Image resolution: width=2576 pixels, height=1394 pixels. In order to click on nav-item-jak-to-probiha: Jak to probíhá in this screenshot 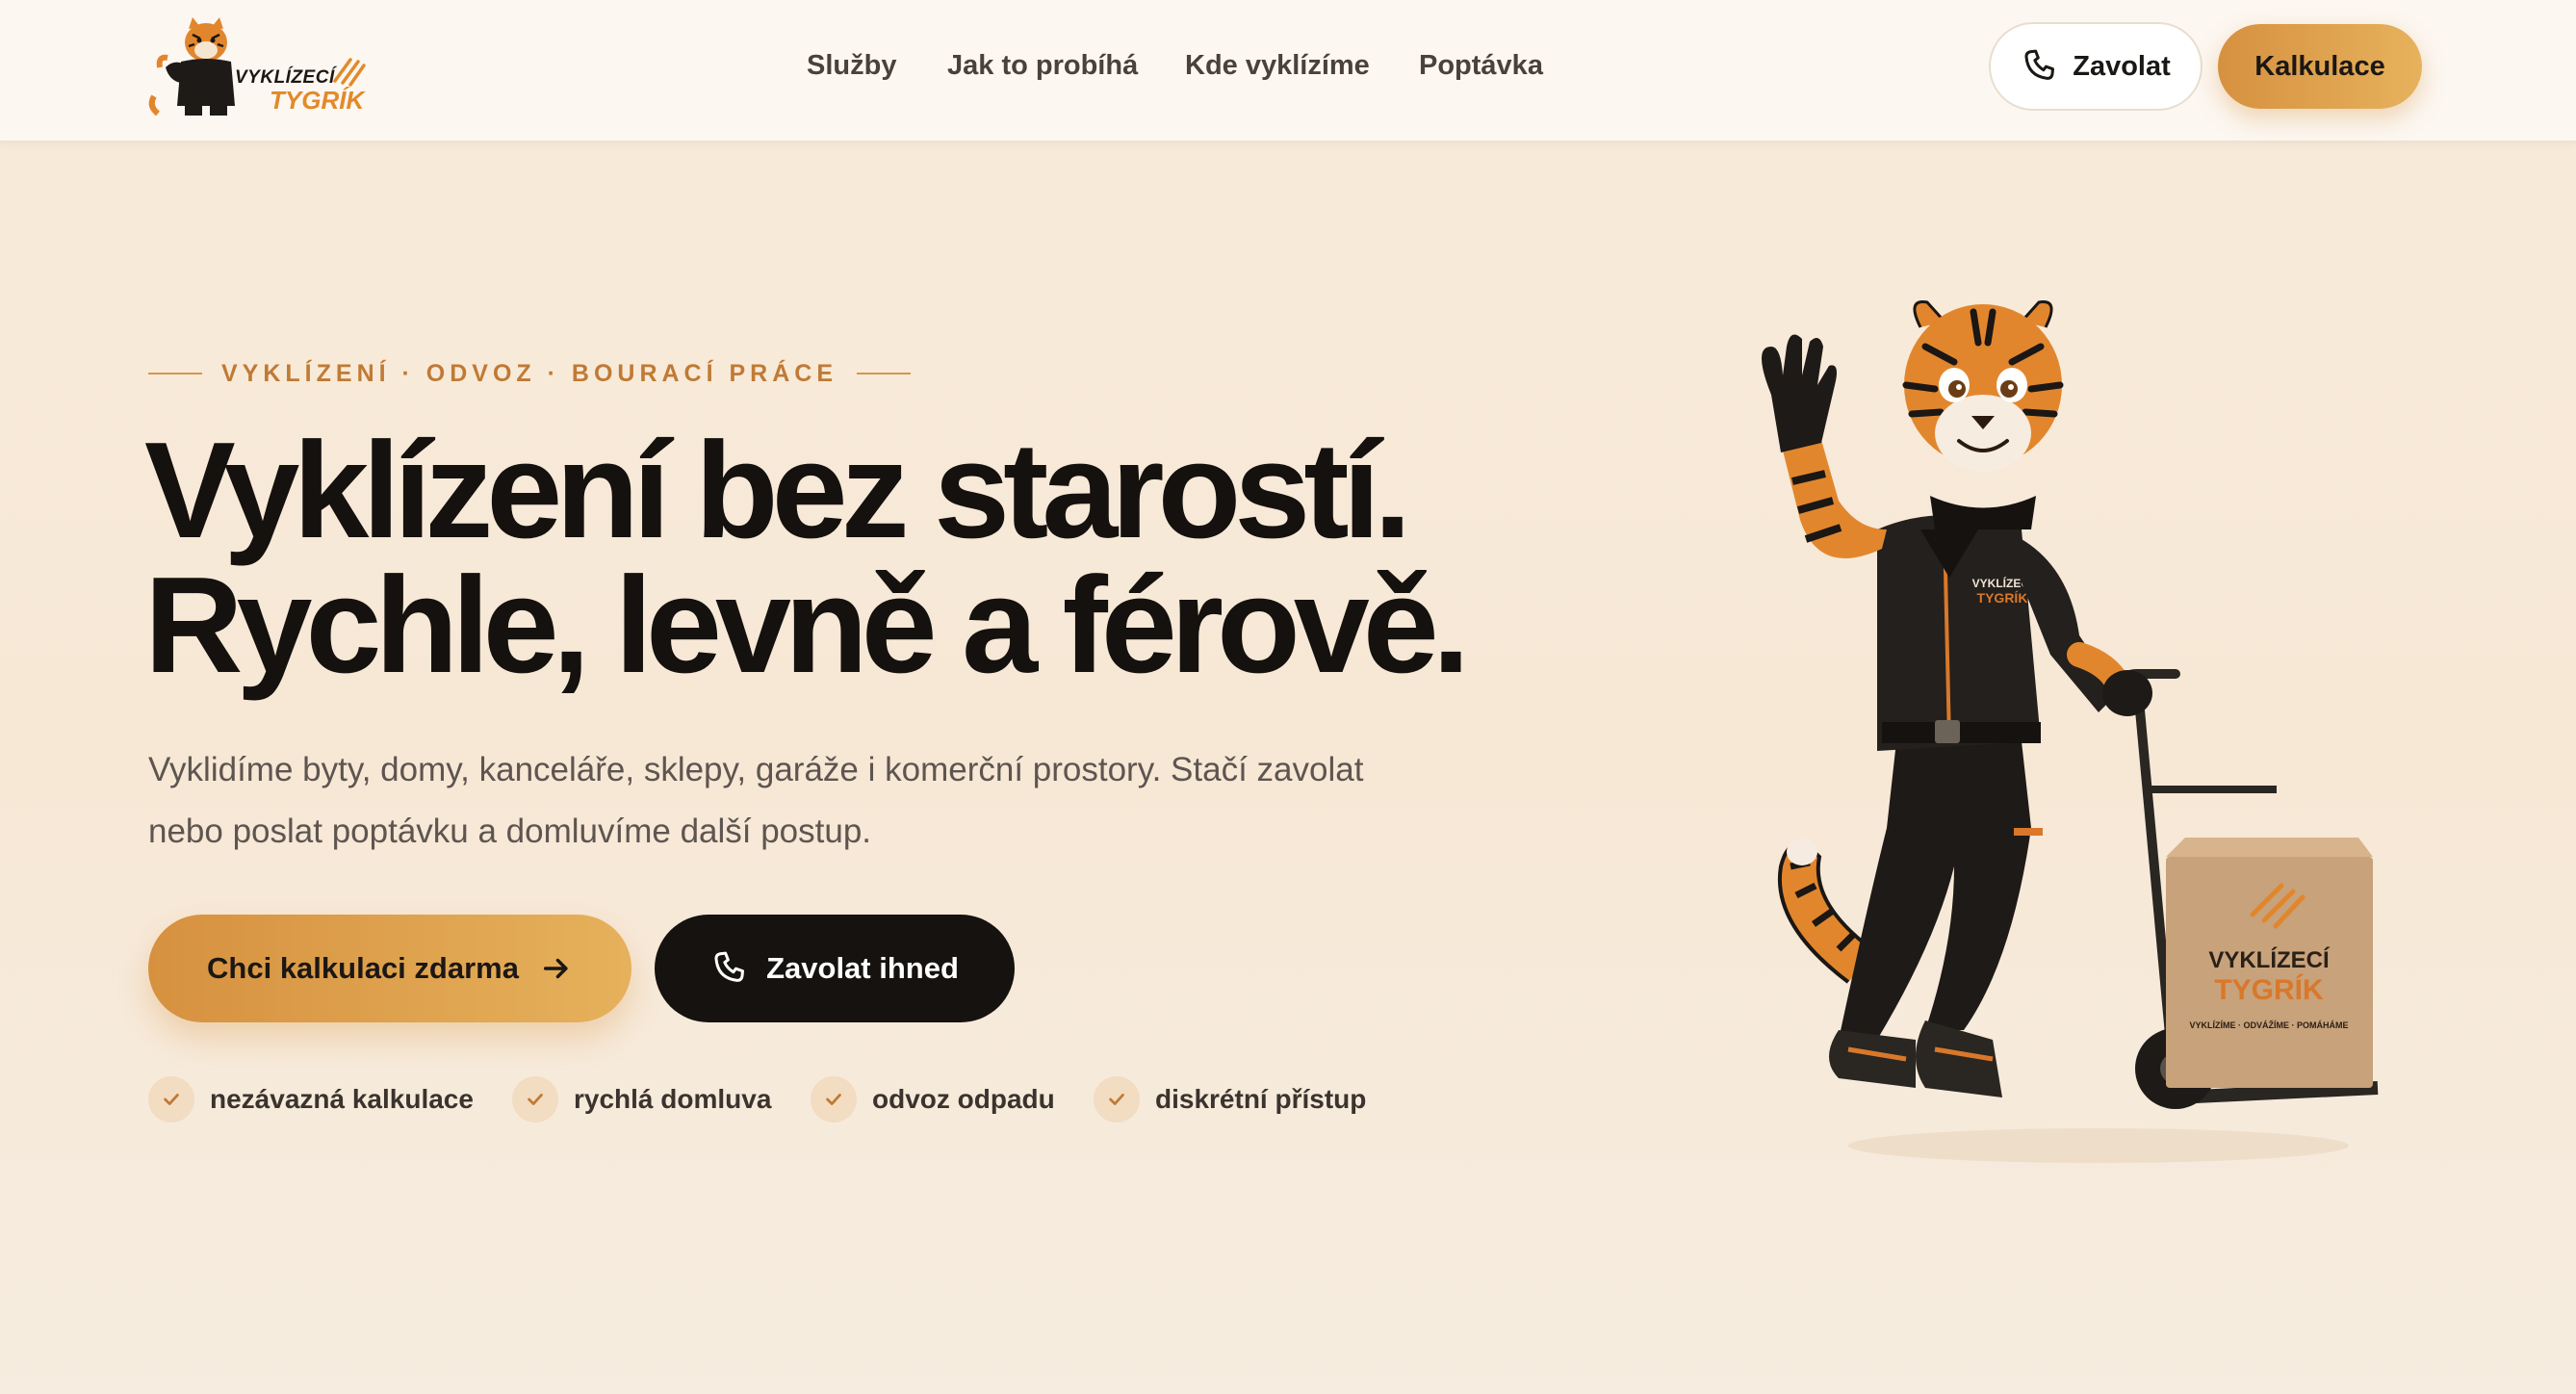, I will do `click(1043, 66)`.